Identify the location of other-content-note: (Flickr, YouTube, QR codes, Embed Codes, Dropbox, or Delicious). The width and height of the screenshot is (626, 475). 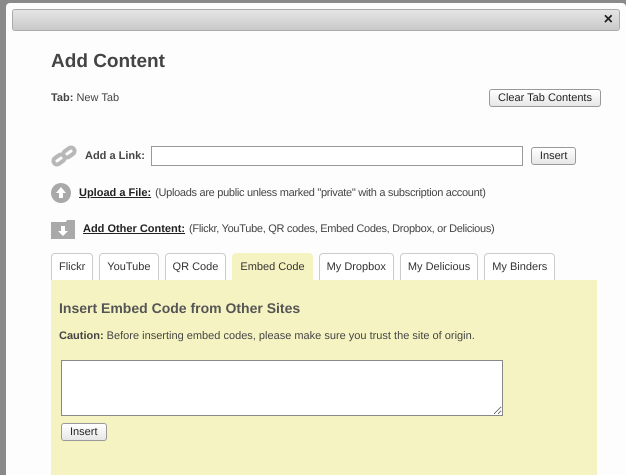
(341, 229).